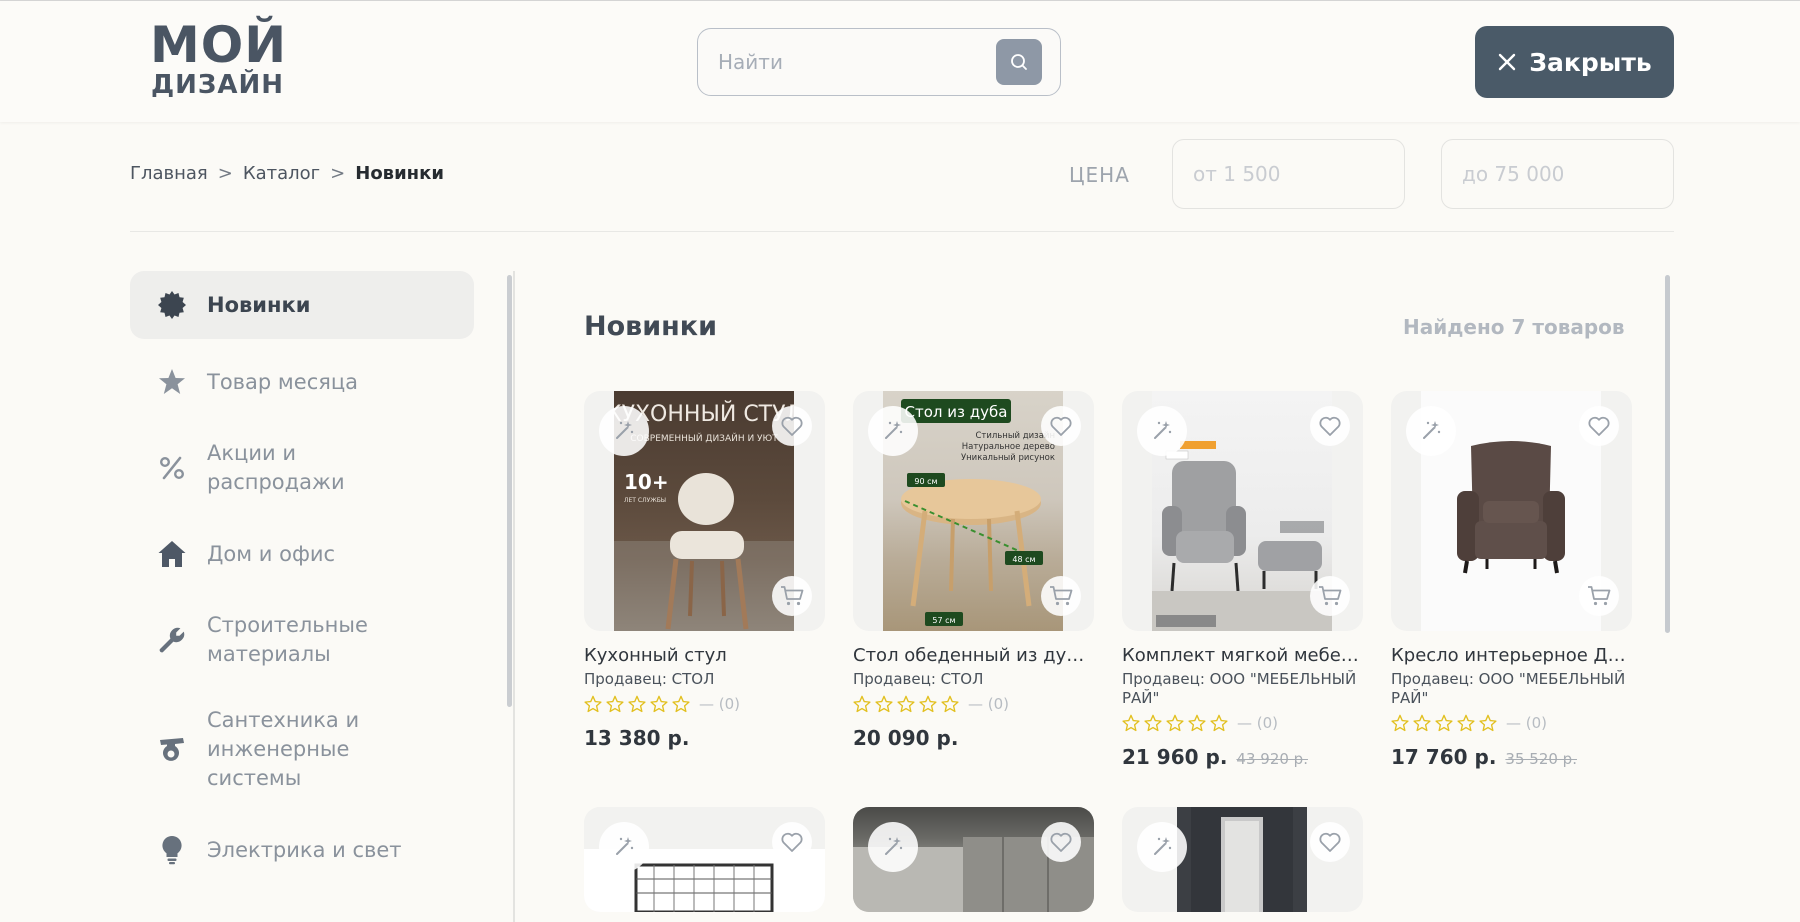 This screenshot has height=922, width=1800. Describe the element at coordinates (399, 173) in the screenshot. I see `breadcrumb-current: Новинки` at that location.